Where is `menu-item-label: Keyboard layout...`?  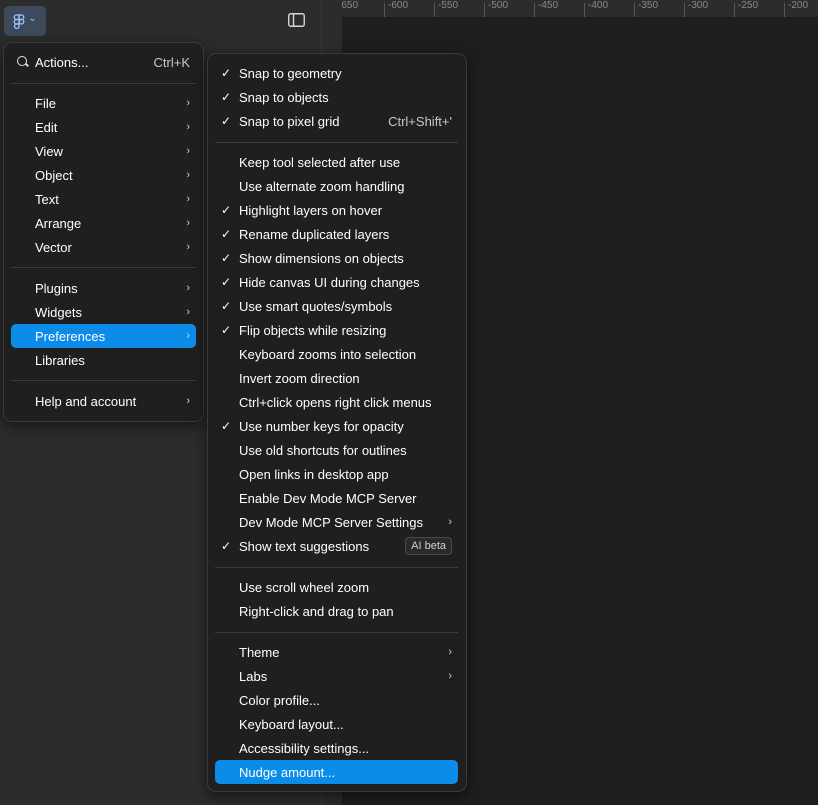 menu-item-label: Keyboard layout... is located at coordinates (291, 724).